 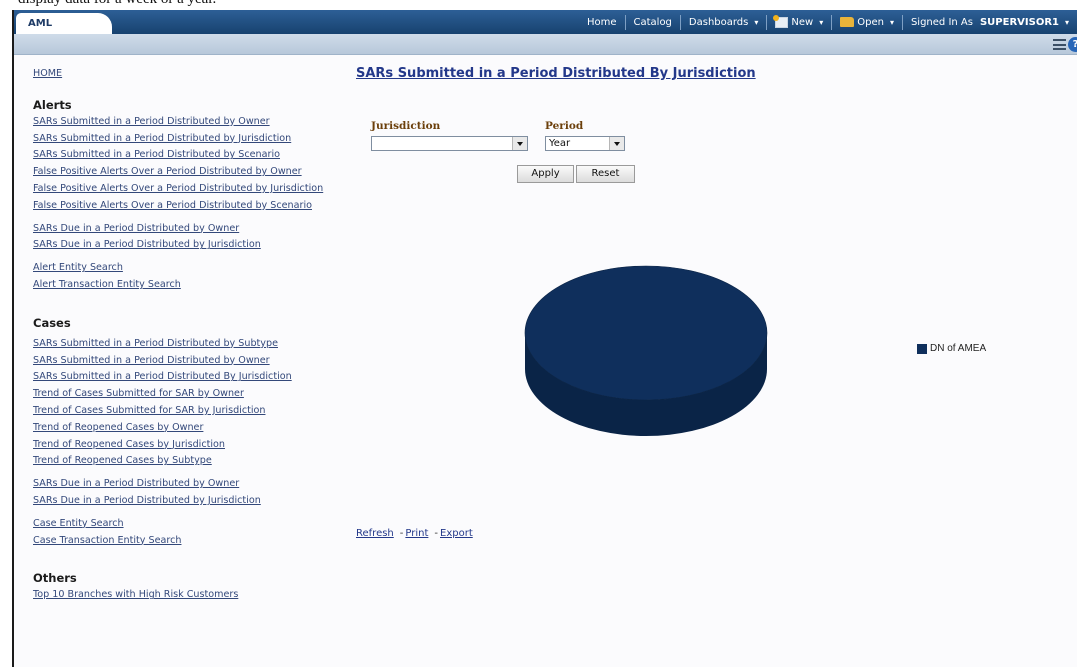 I want to click on pie-chart, so click(x=646, y=350).